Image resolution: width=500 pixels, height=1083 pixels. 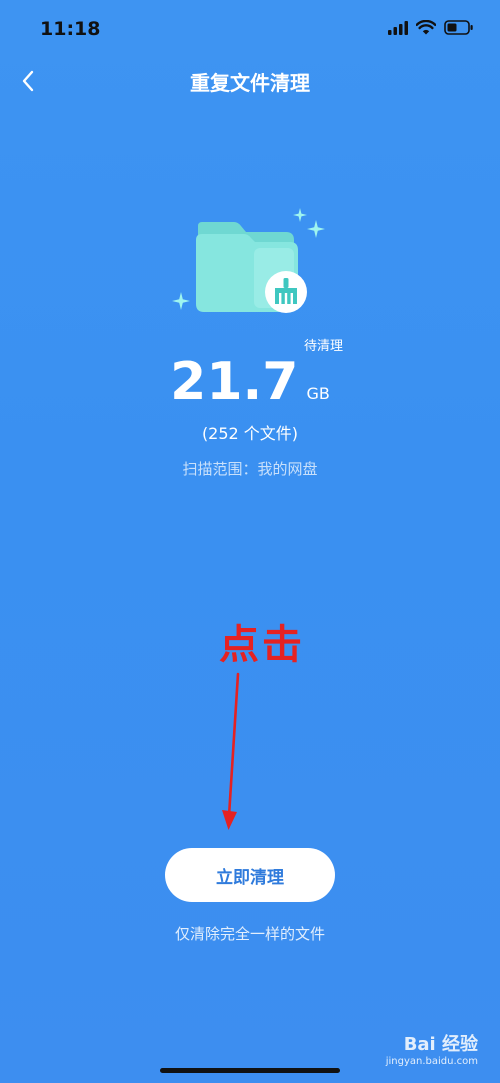 What do you see at coordinates (250, 875) in the screenshot?
I see `clean-now-button: 立即清理` at bounding box center [250, 875].